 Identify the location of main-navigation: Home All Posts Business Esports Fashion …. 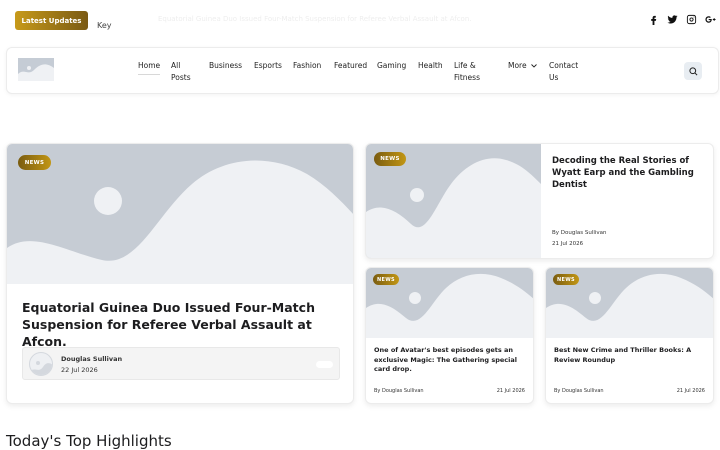
(362, 70).